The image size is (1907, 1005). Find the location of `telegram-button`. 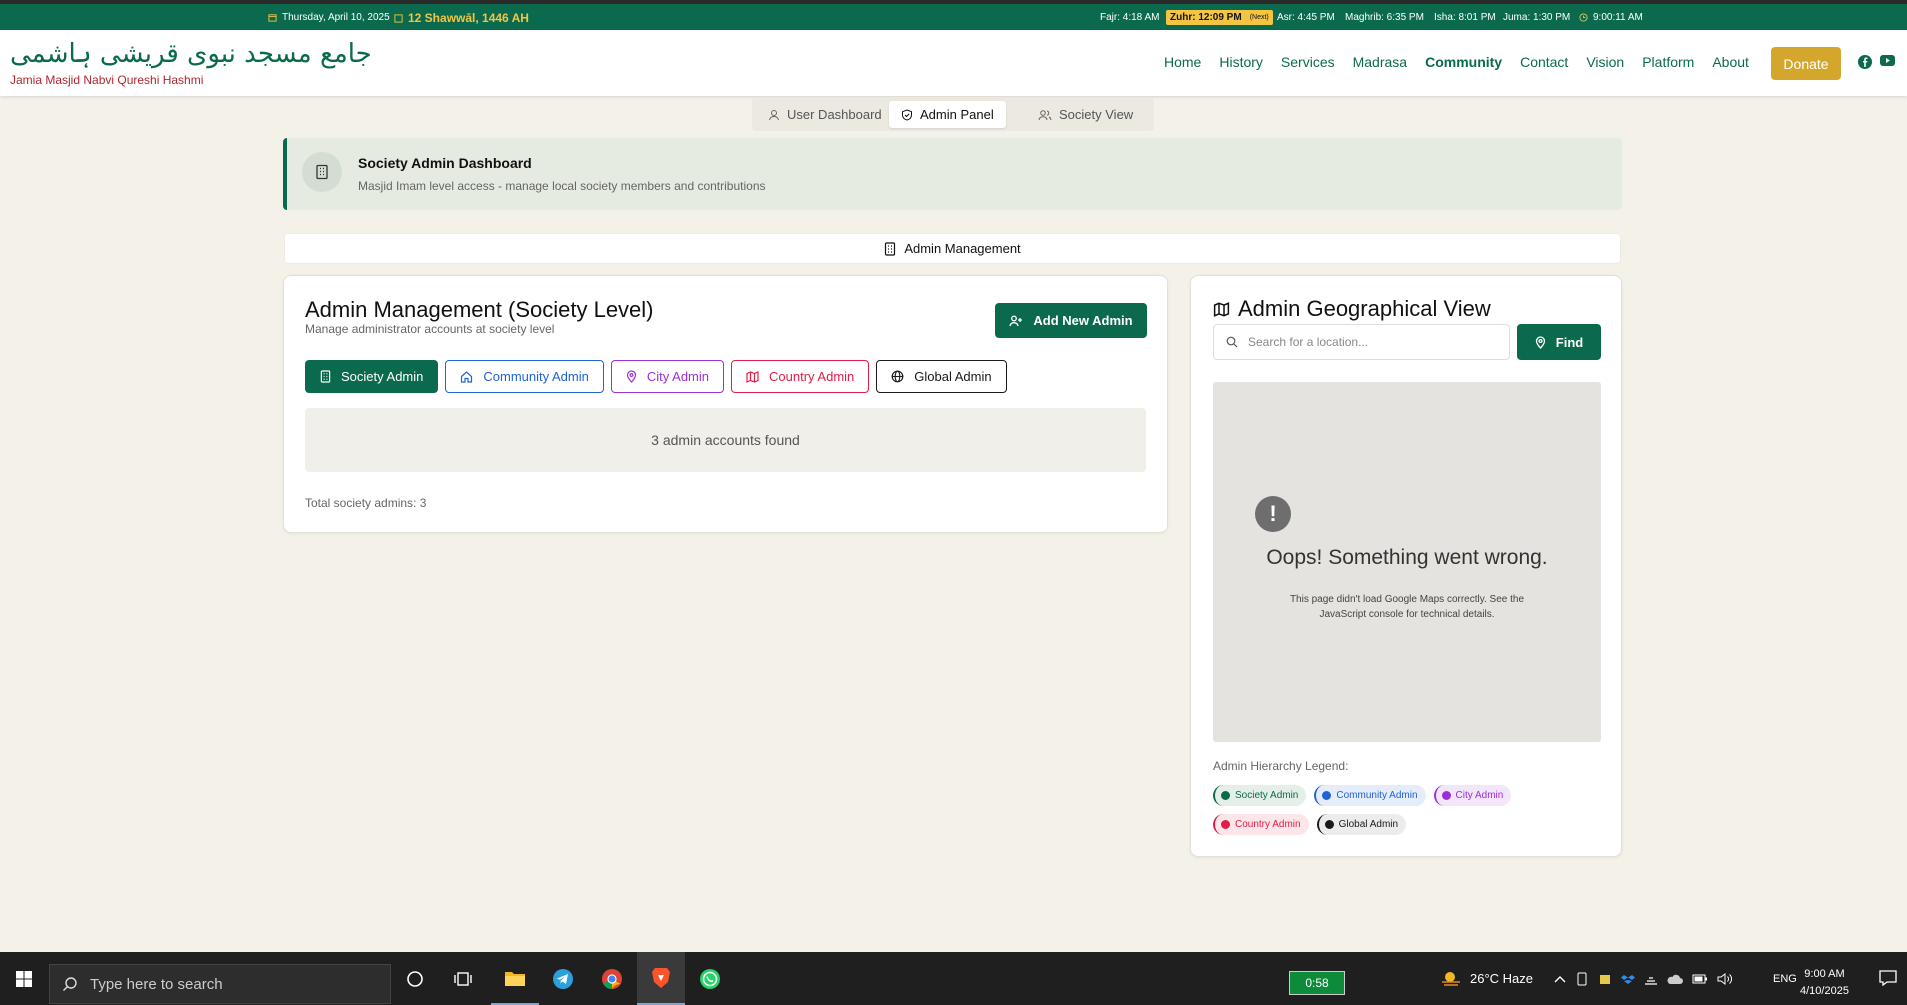

telegram-button is located at coordinates (563, 978).